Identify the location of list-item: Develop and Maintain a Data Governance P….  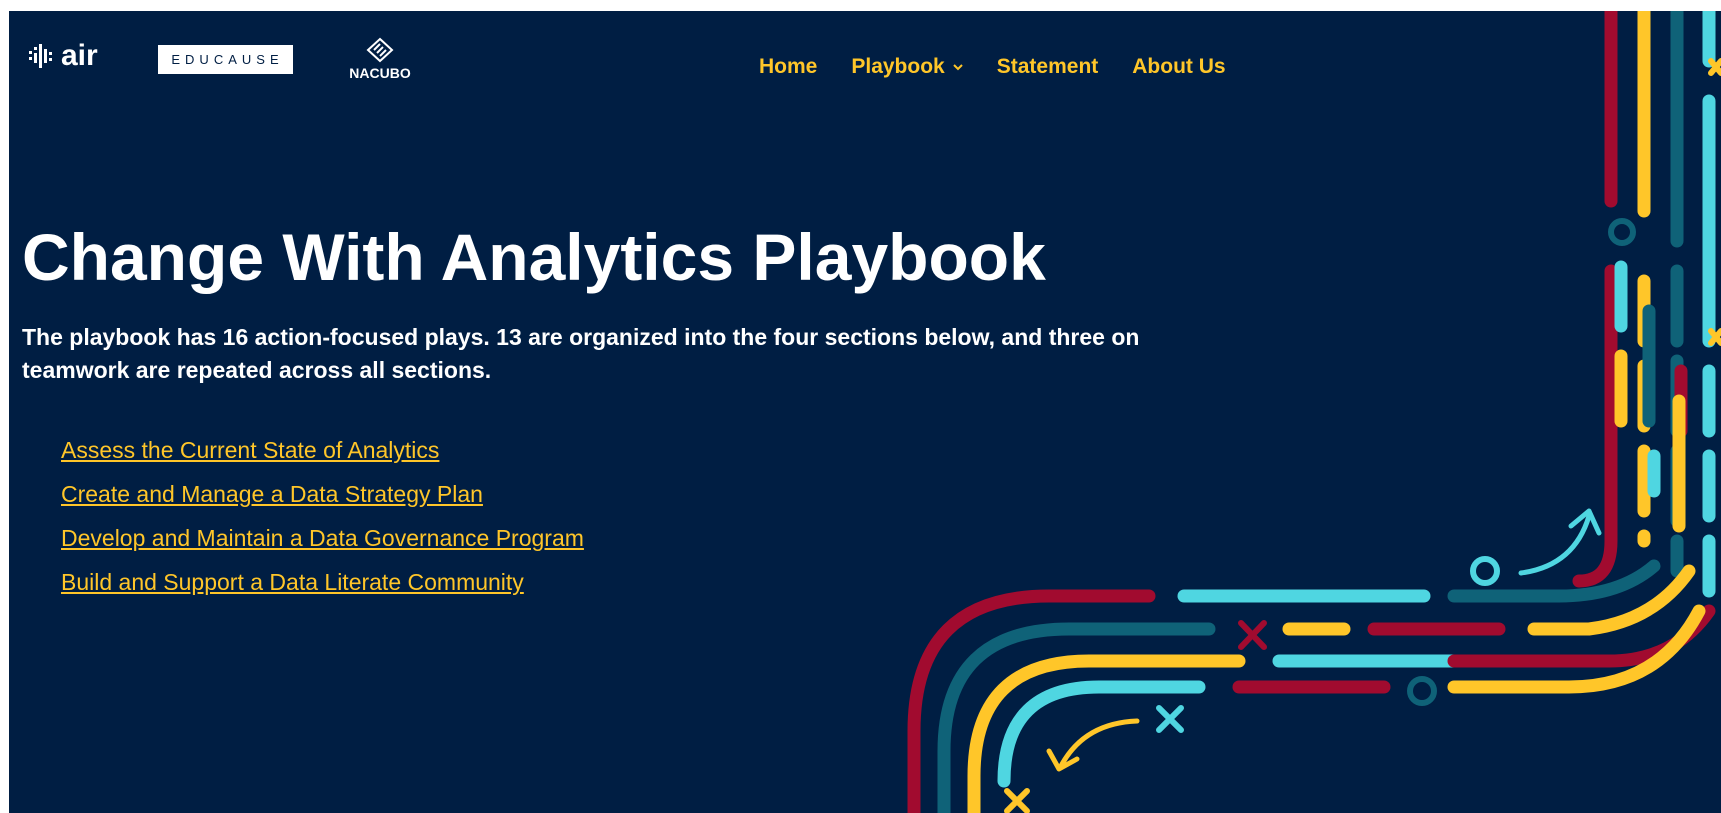
(322, 547).